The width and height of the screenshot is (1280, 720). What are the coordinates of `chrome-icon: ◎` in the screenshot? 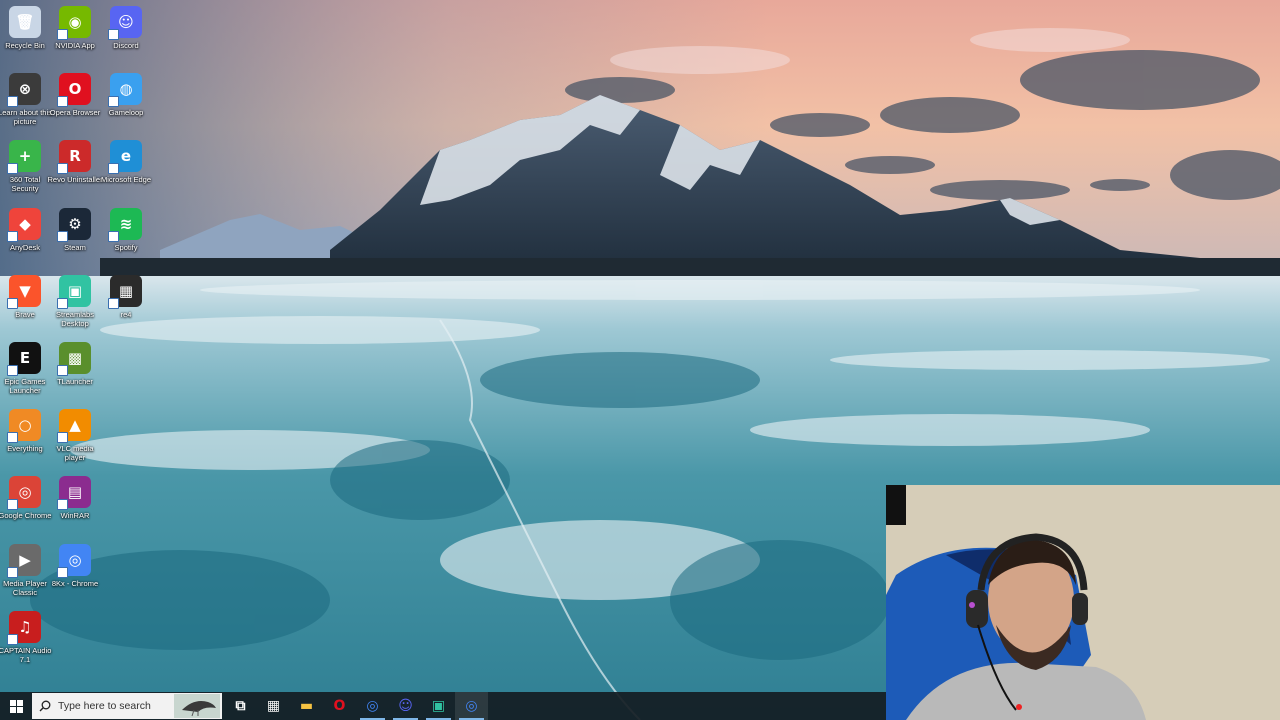 It's located at (372, 706).